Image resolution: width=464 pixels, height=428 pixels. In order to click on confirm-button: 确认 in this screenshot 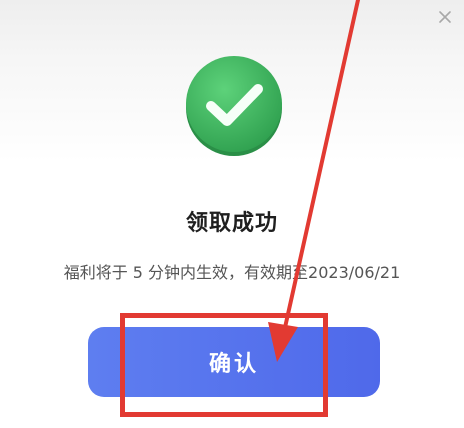, I will do `click(234, 362)`.